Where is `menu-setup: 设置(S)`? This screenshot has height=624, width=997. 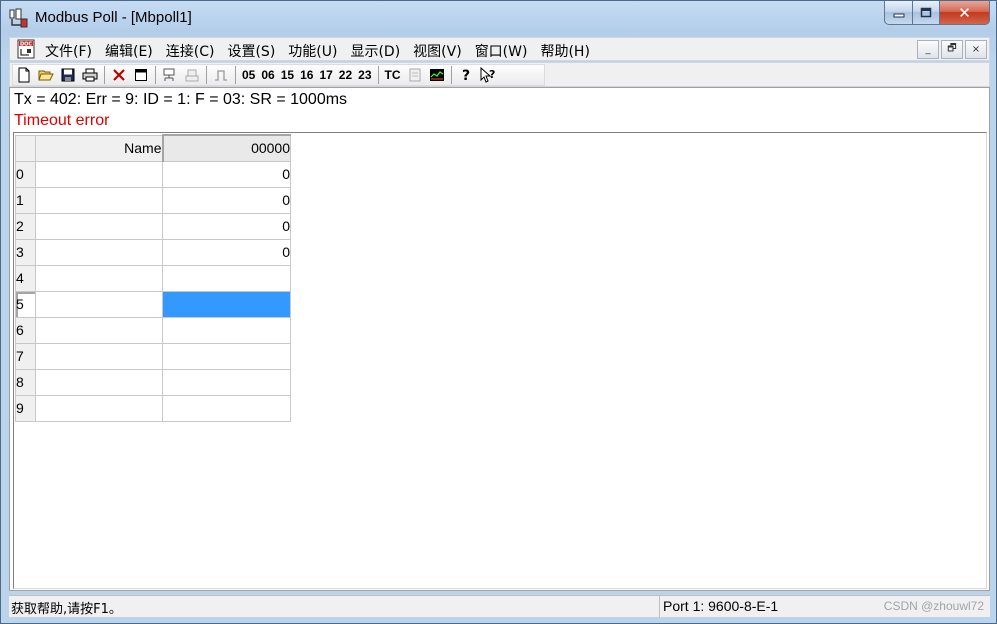
menu-setup: 设置(S) is located at coordinates (254, 51).